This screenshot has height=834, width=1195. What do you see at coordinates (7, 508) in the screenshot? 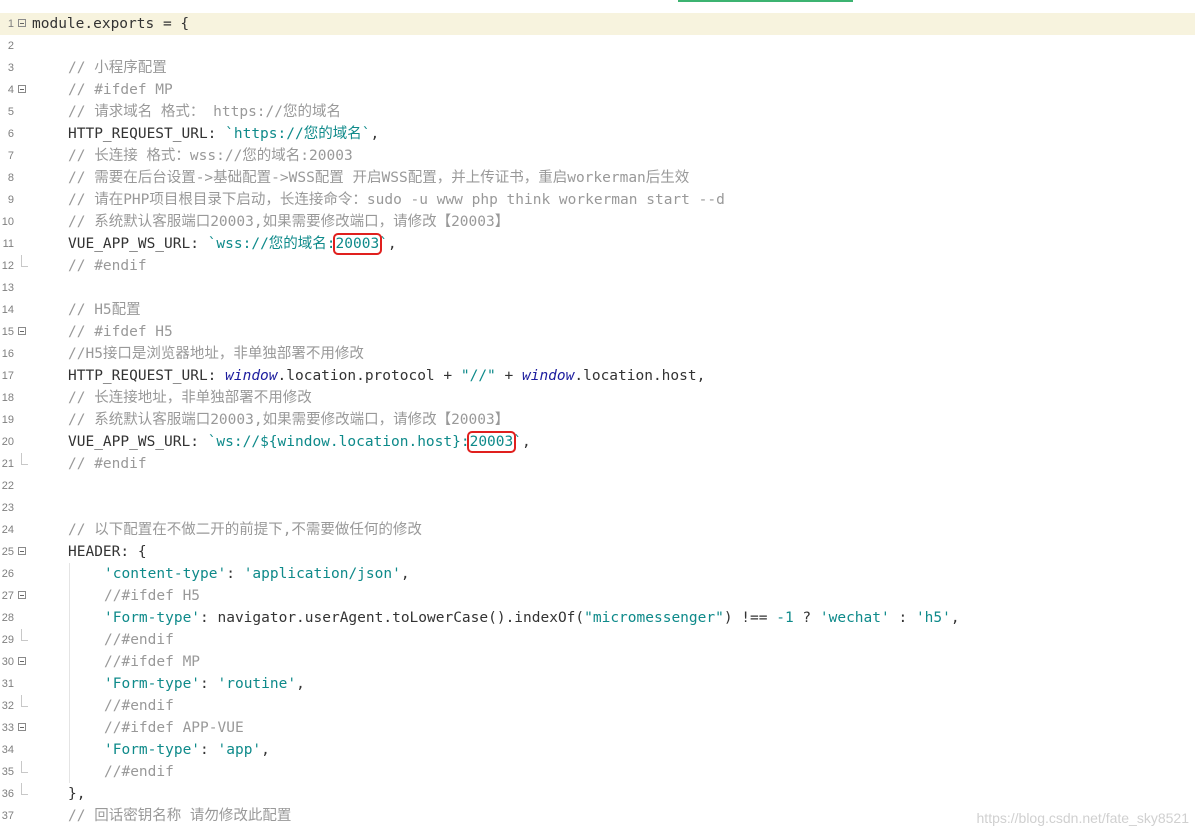
I see `line-number: 23` at bounding box center [7, 508].